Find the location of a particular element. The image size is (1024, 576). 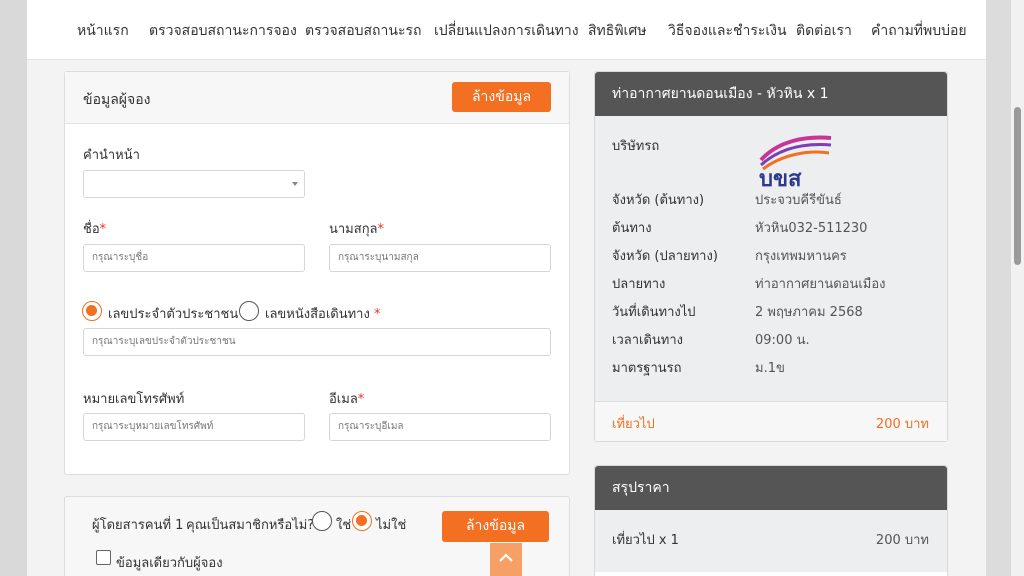

nav-contact: ติดต่อเรา is located at coordinates (824, 31).